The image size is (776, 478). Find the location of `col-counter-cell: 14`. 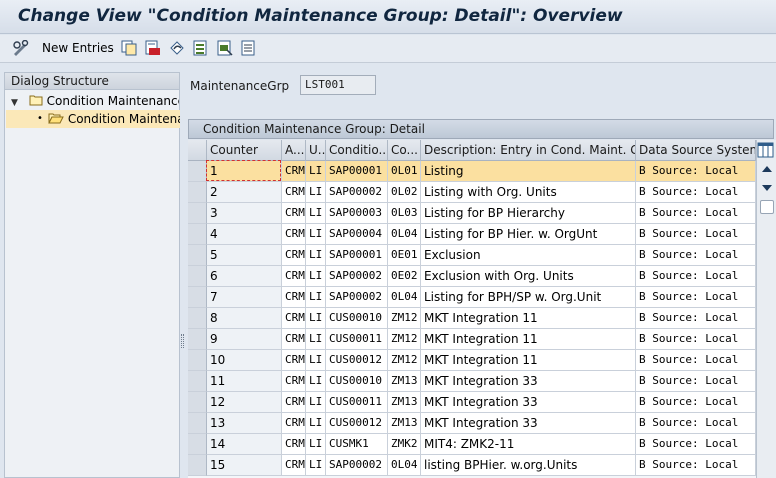

col-counter-cell: 14 is located at coordinates (244, 444).